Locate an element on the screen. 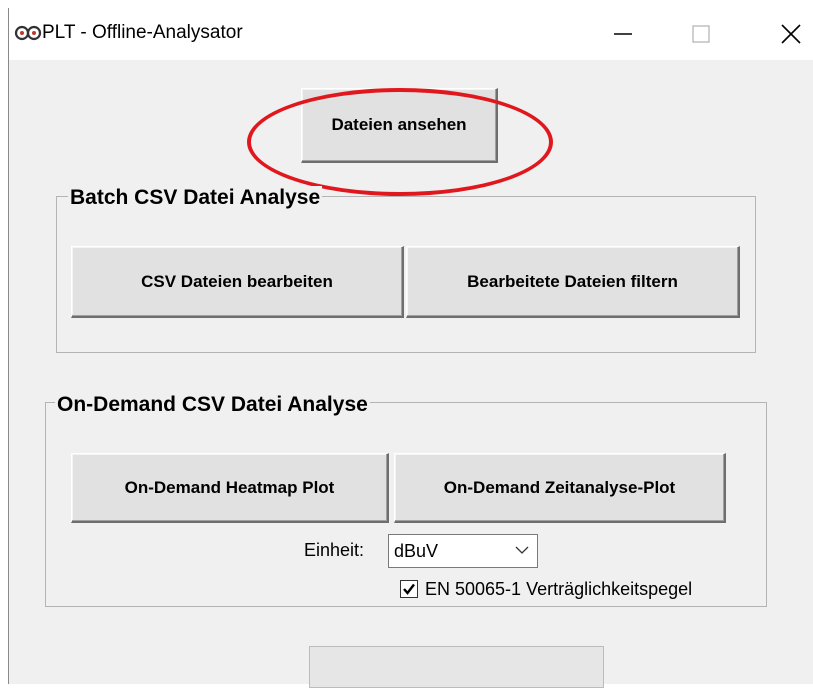 The height and width of the screenshot is (688, 813). close-button is located at coordinates (787, 34).